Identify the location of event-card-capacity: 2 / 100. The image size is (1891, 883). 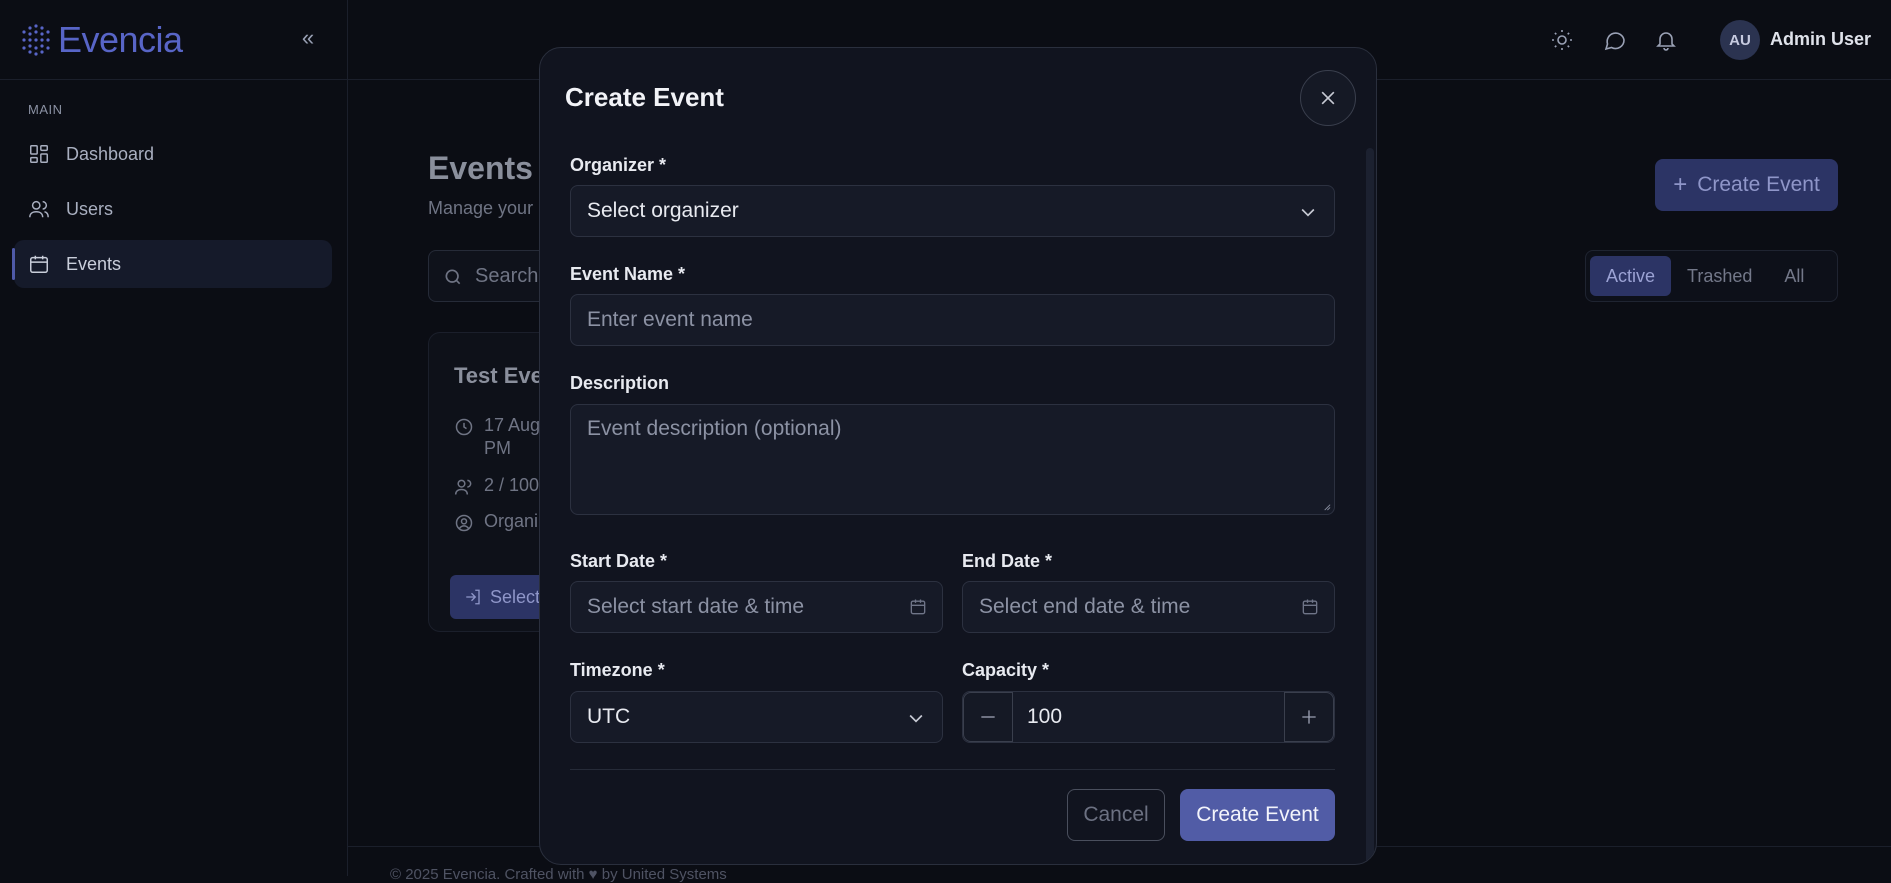
(496, 486).